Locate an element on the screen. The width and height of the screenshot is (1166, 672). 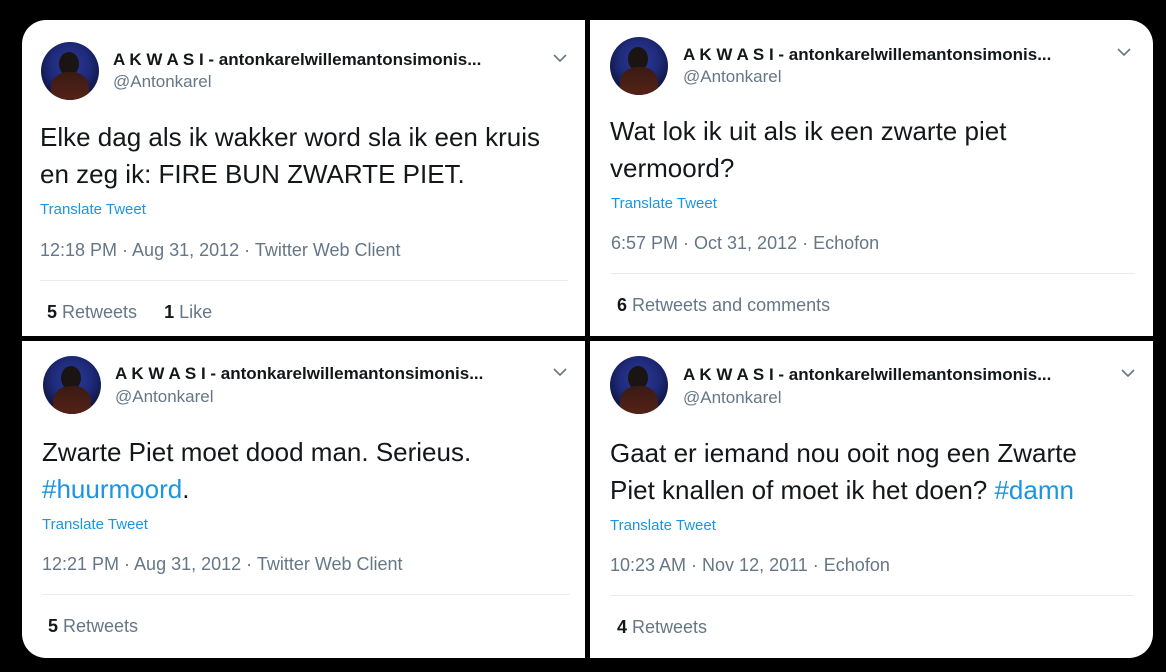
tweet-timestamp: 6:57 PM · Oct 31, 2012 · Echofon is located at coordinates (745, 243).